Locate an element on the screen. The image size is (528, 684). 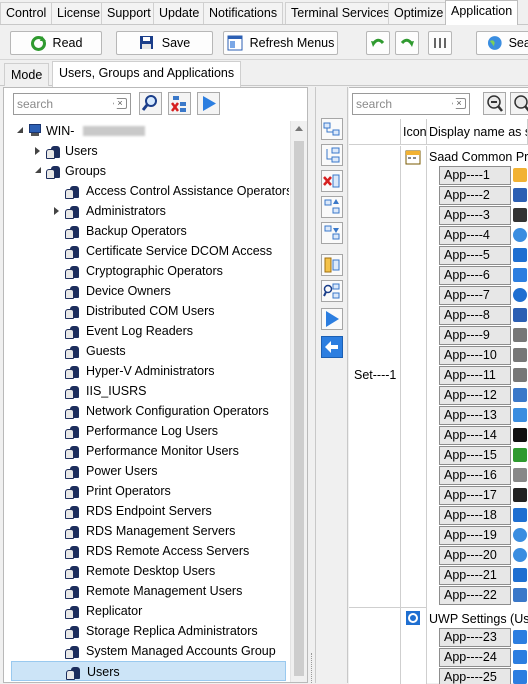
scroll-up-arrow-icon is located at coordinates (299, 128).